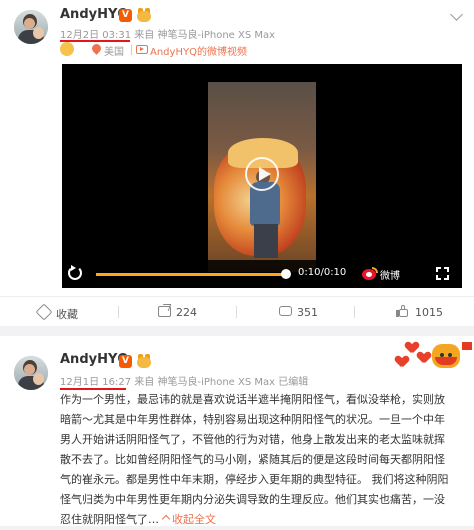  Describe the element at coordinates (307, 312) in the screenshot. I see `comment-count: 351` at that location.